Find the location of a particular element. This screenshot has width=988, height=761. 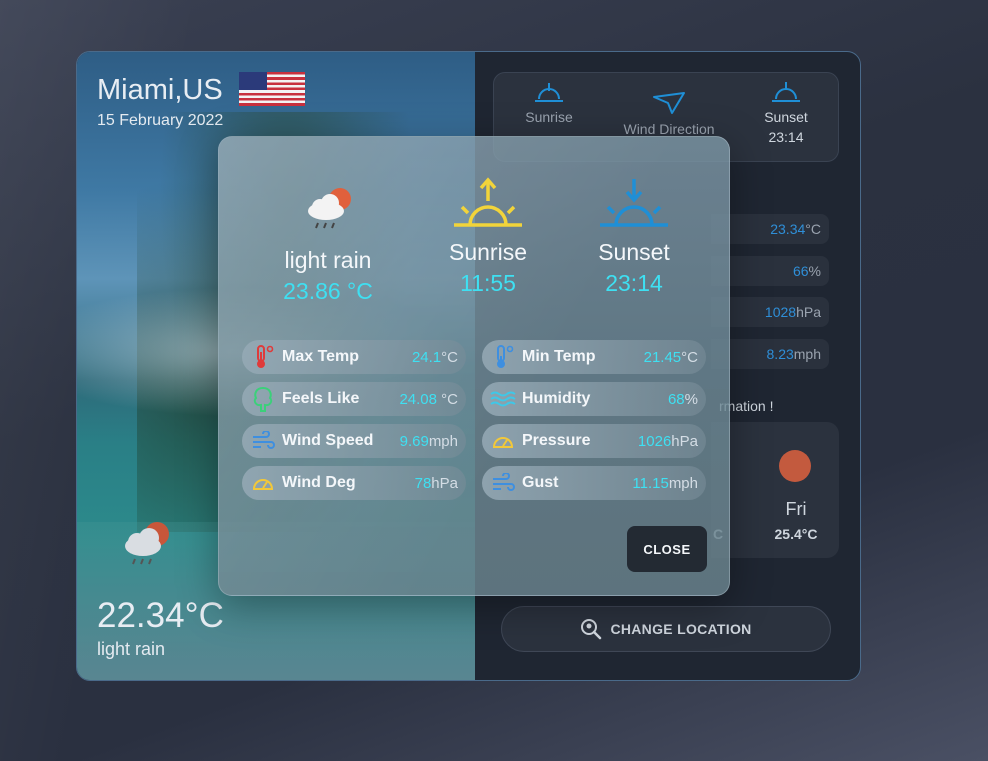

stat-unit: hPa is located at coordinates (808, 312).